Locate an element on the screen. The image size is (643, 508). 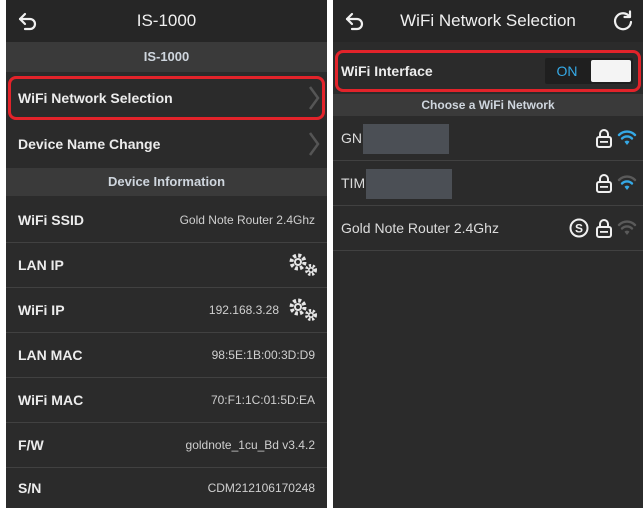
top-bar: WiFi Network Selection is located at coordinates (488, 21).